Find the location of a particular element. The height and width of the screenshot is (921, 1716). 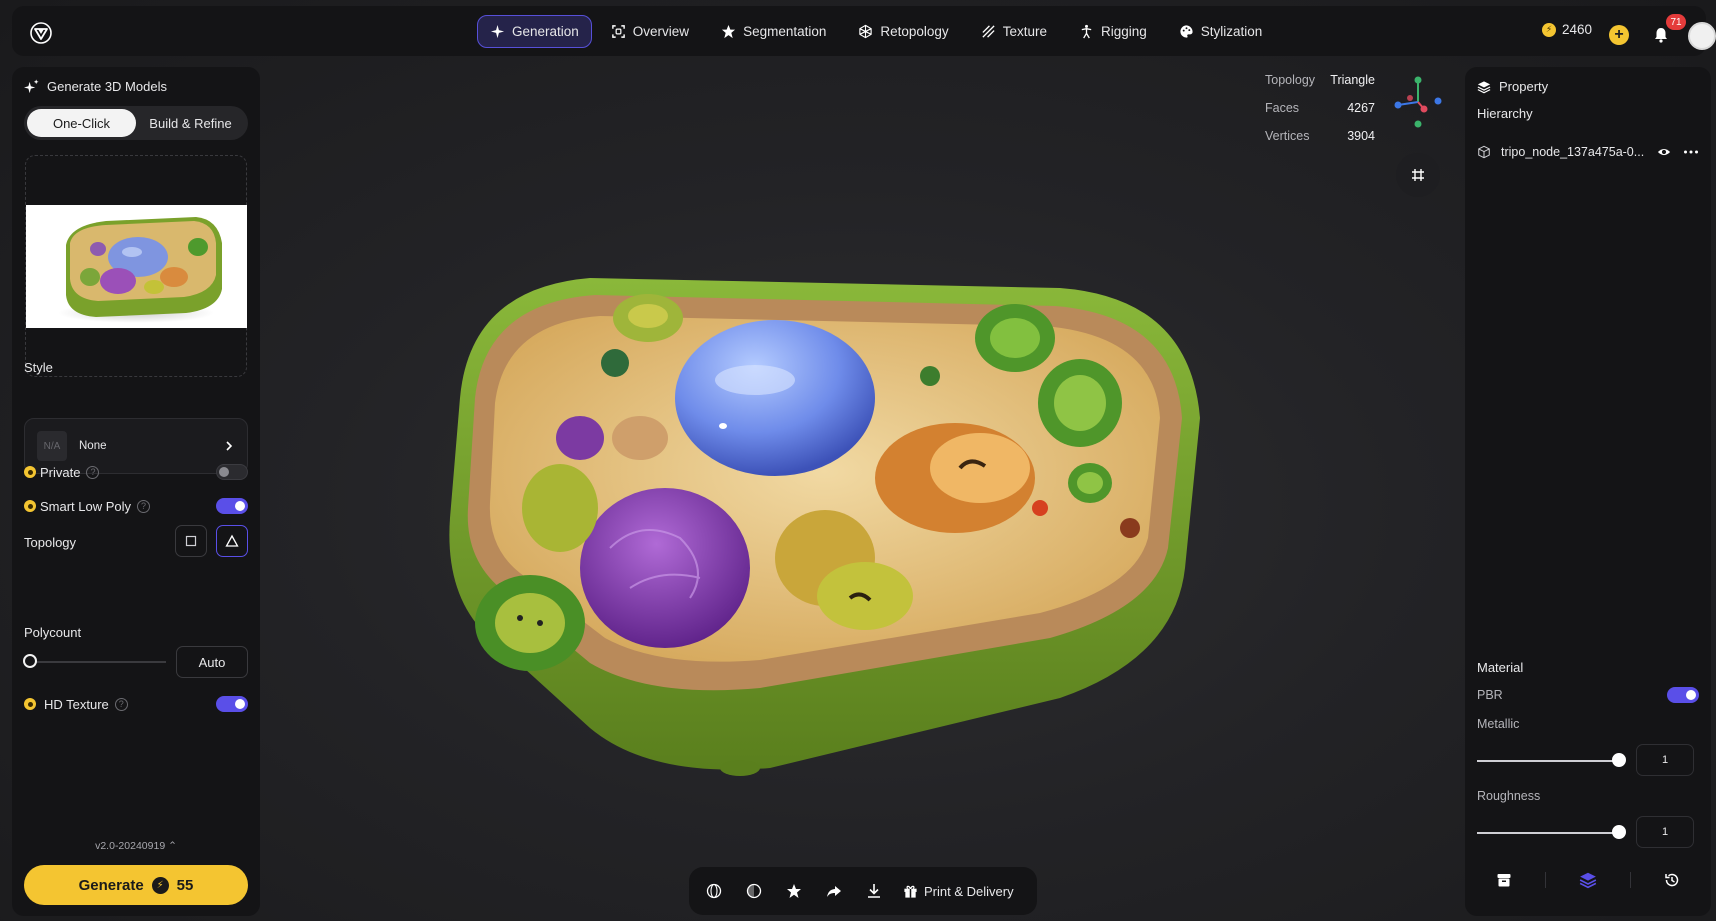

panel-footer is located at coordinates (1588, 880).